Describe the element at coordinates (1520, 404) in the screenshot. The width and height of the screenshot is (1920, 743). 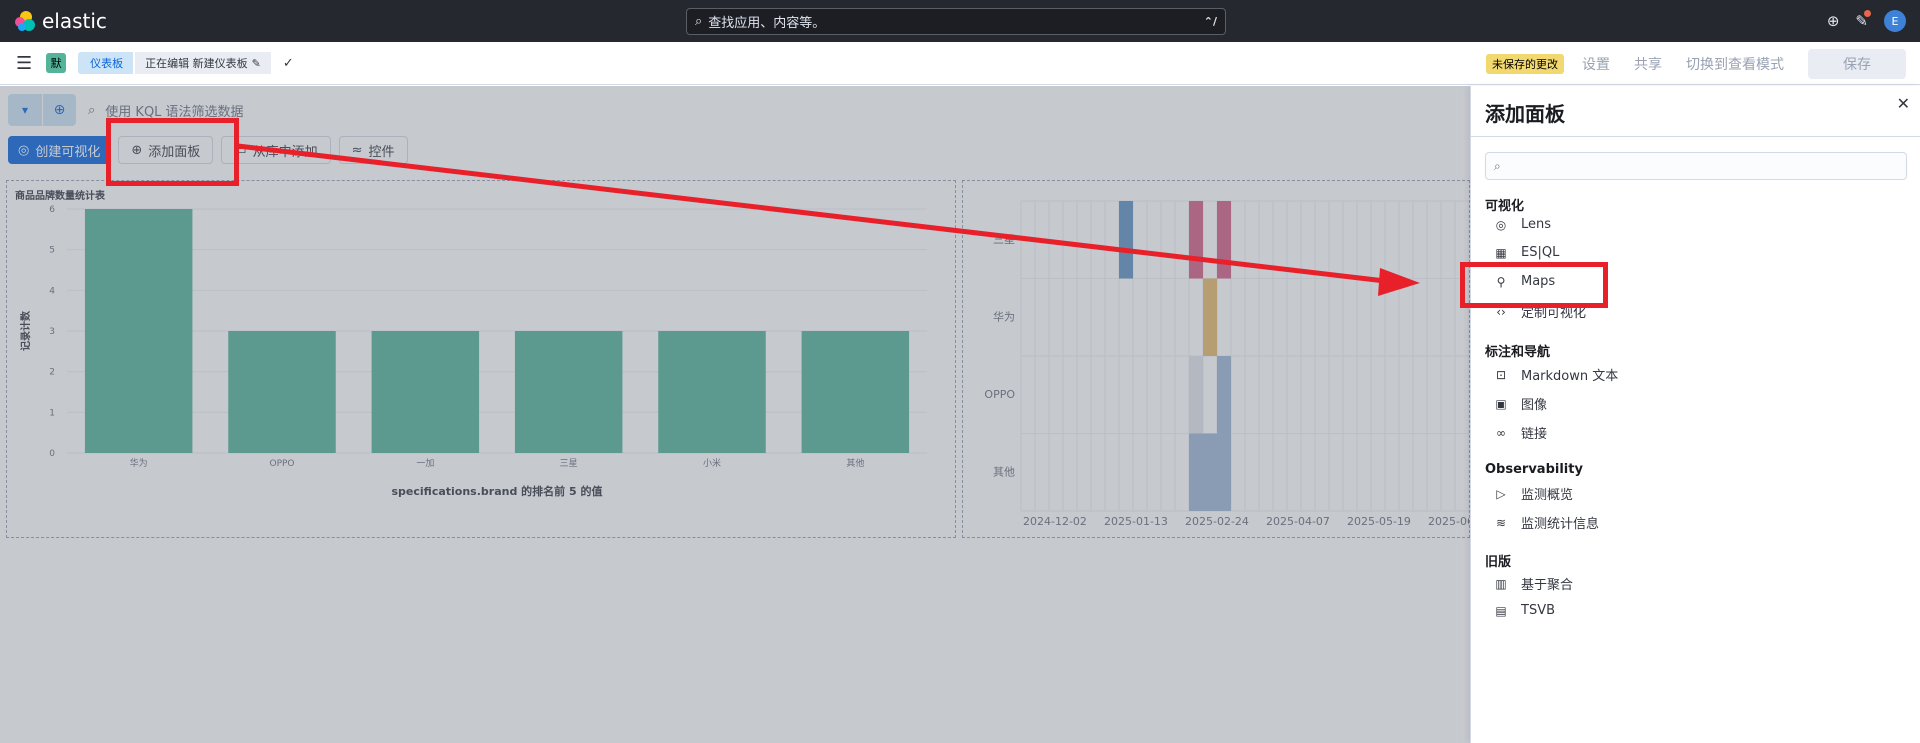
I see `flyout-item-image: ▣ 图像` at that location.